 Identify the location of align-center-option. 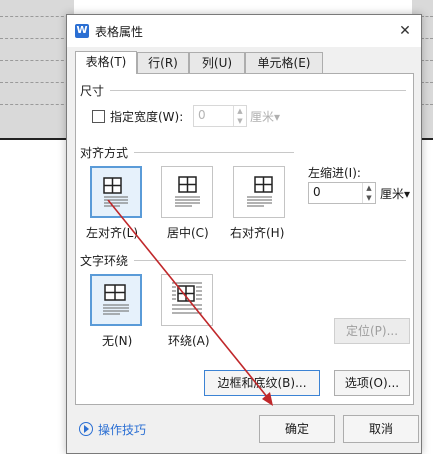
(187, 192).